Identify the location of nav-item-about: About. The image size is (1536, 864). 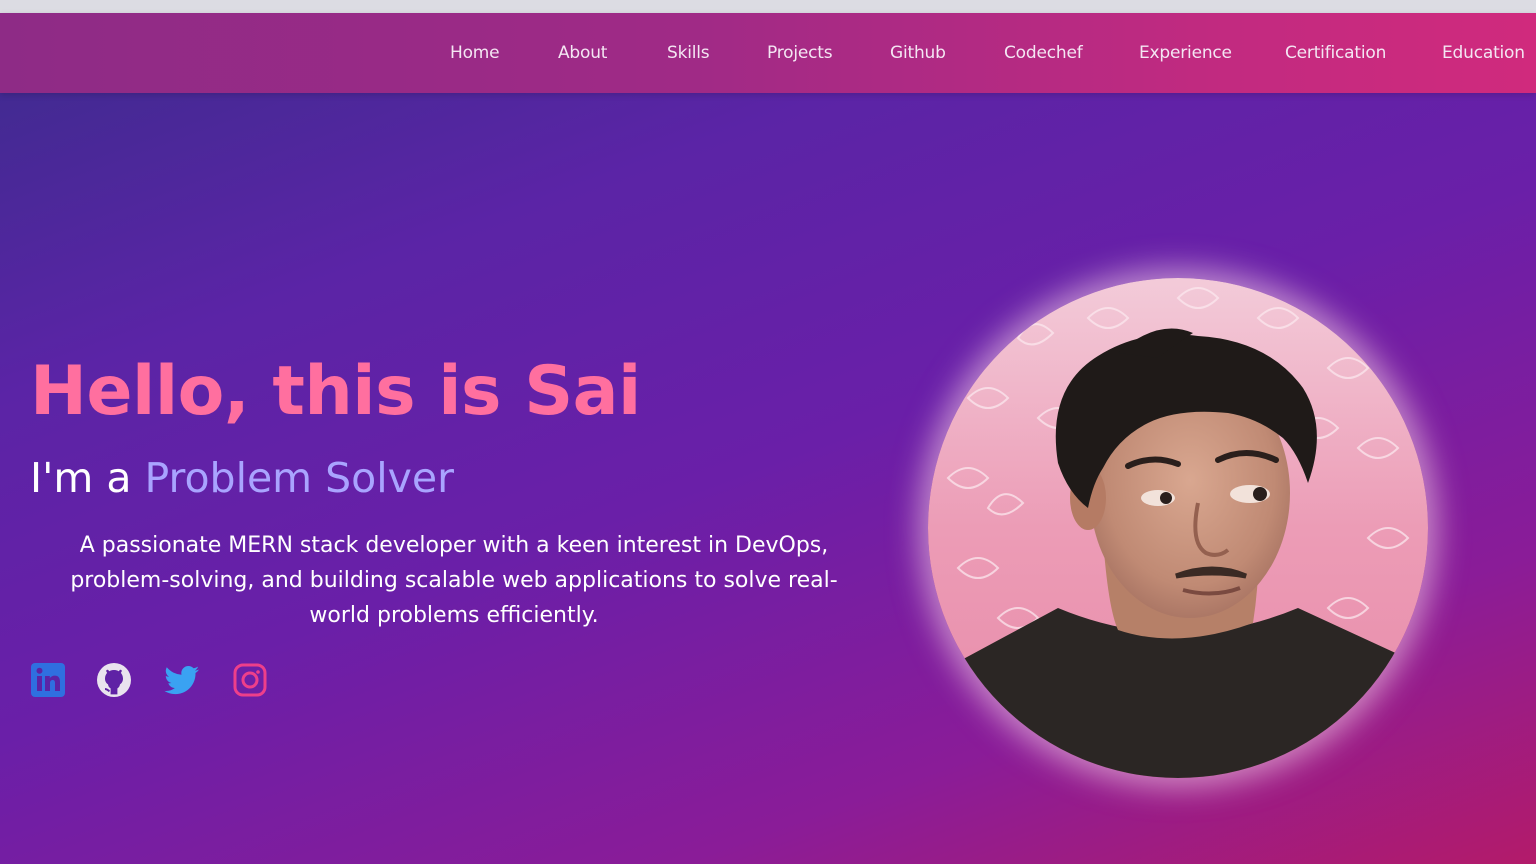
(582, 53).